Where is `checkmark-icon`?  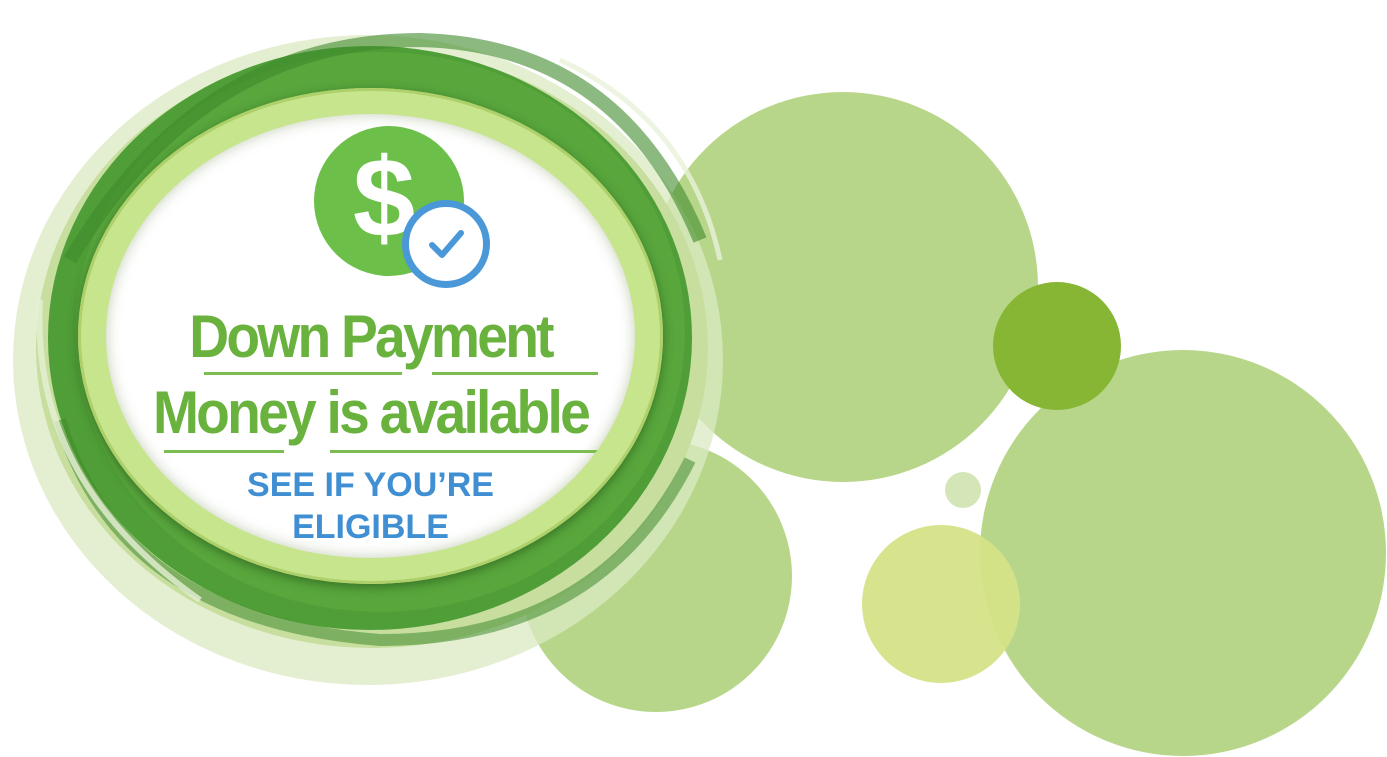
checkmark-icon is located at coordinates (446, 244).